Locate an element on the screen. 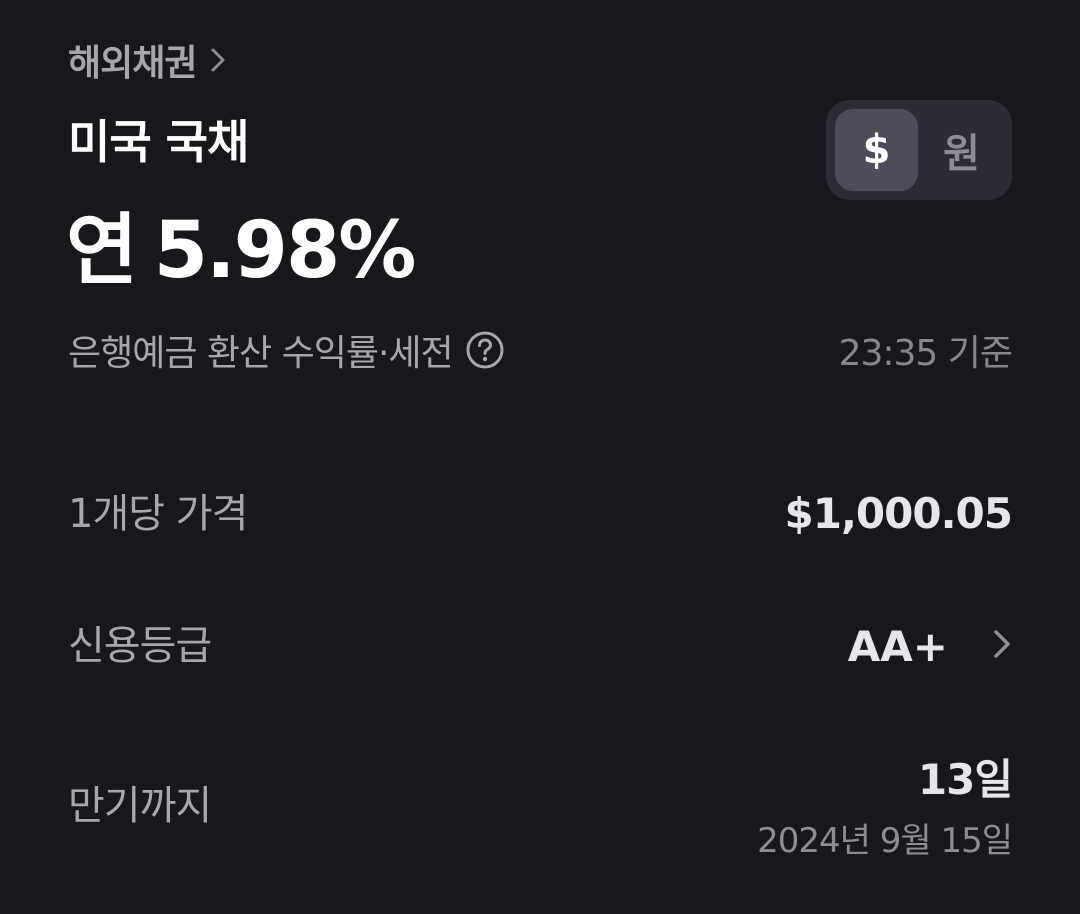 The image size is (1080, 914). credit-rating-link: AA+ is located at coordinates (930, 646).